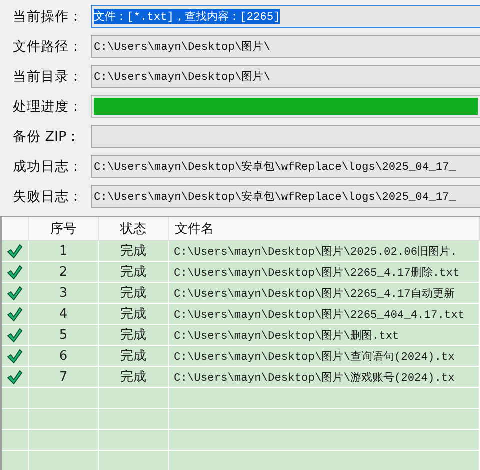 The height and width of the screenshot is (470, 480). What do you see at coordinates (63, 251) in the screenshot?
I see `table-cell: 1` at bounding box center [63, 251].